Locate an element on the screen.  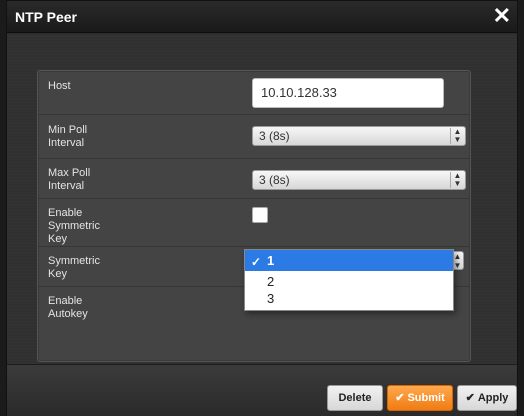
min-poll-label: Min Poll Interval is located at coordinates (68, 136).